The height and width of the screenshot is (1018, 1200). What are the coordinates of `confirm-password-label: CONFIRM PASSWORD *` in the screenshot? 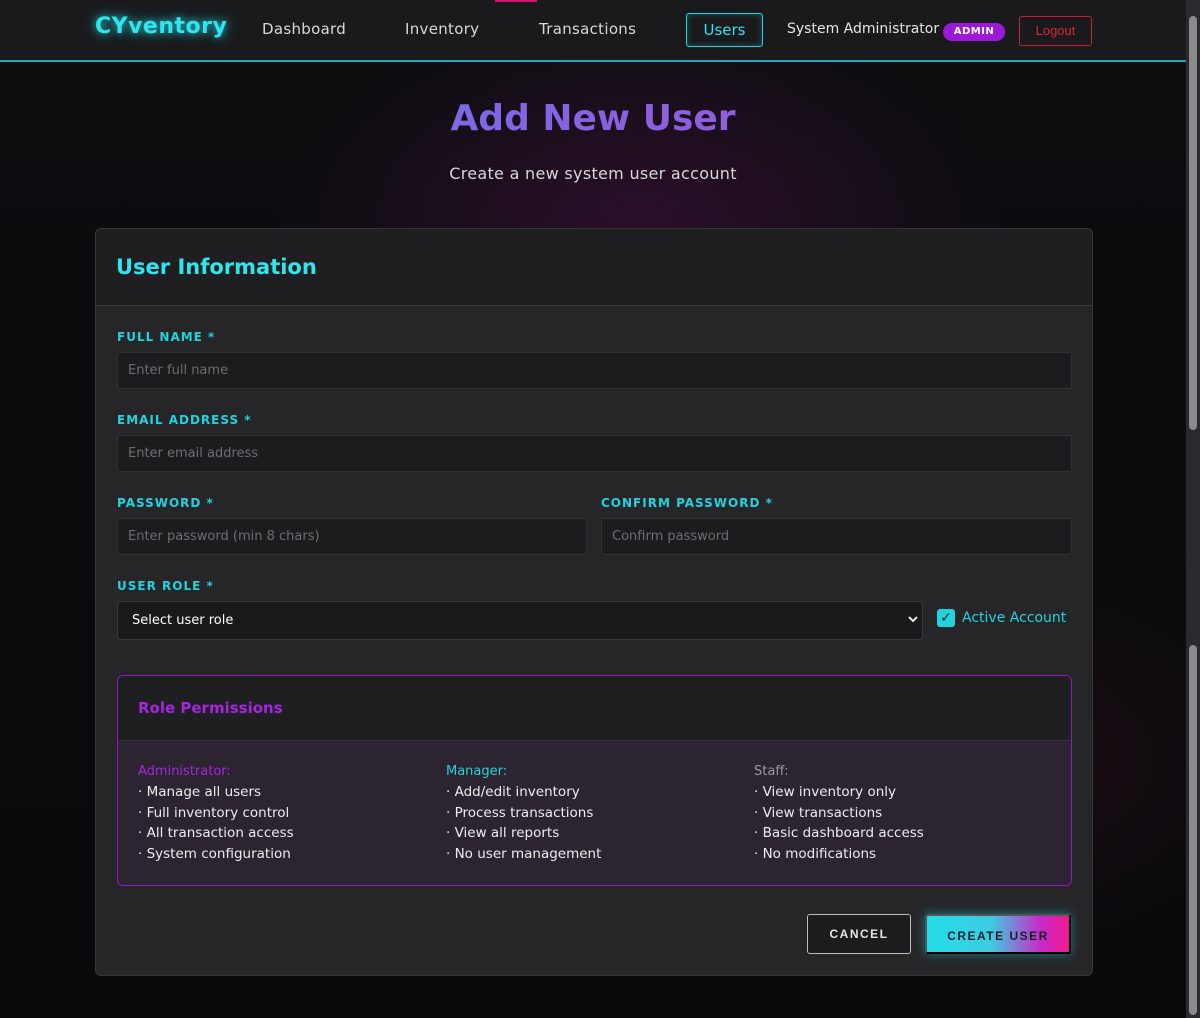 It's located at (687, 503).